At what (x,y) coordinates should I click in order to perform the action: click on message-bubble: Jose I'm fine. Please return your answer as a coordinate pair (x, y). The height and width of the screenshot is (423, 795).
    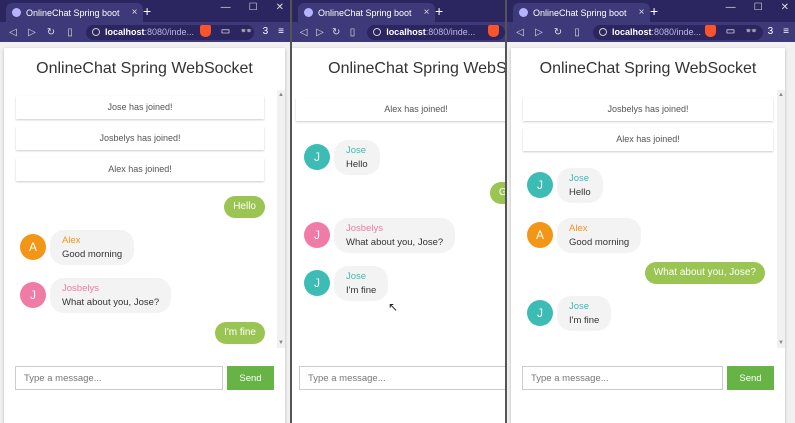
    Looking at the image, I should click on (584, 313).